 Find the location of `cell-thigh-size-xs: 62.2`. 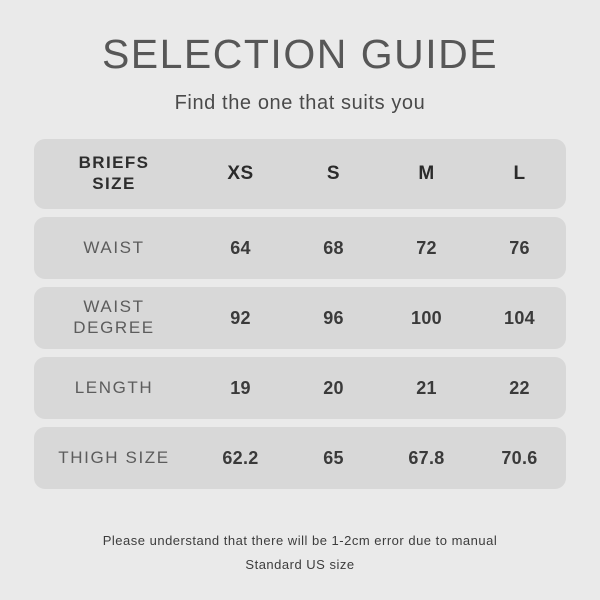

cell-thigh-size-xs: 62.2 is located at coordinates (240, 457).